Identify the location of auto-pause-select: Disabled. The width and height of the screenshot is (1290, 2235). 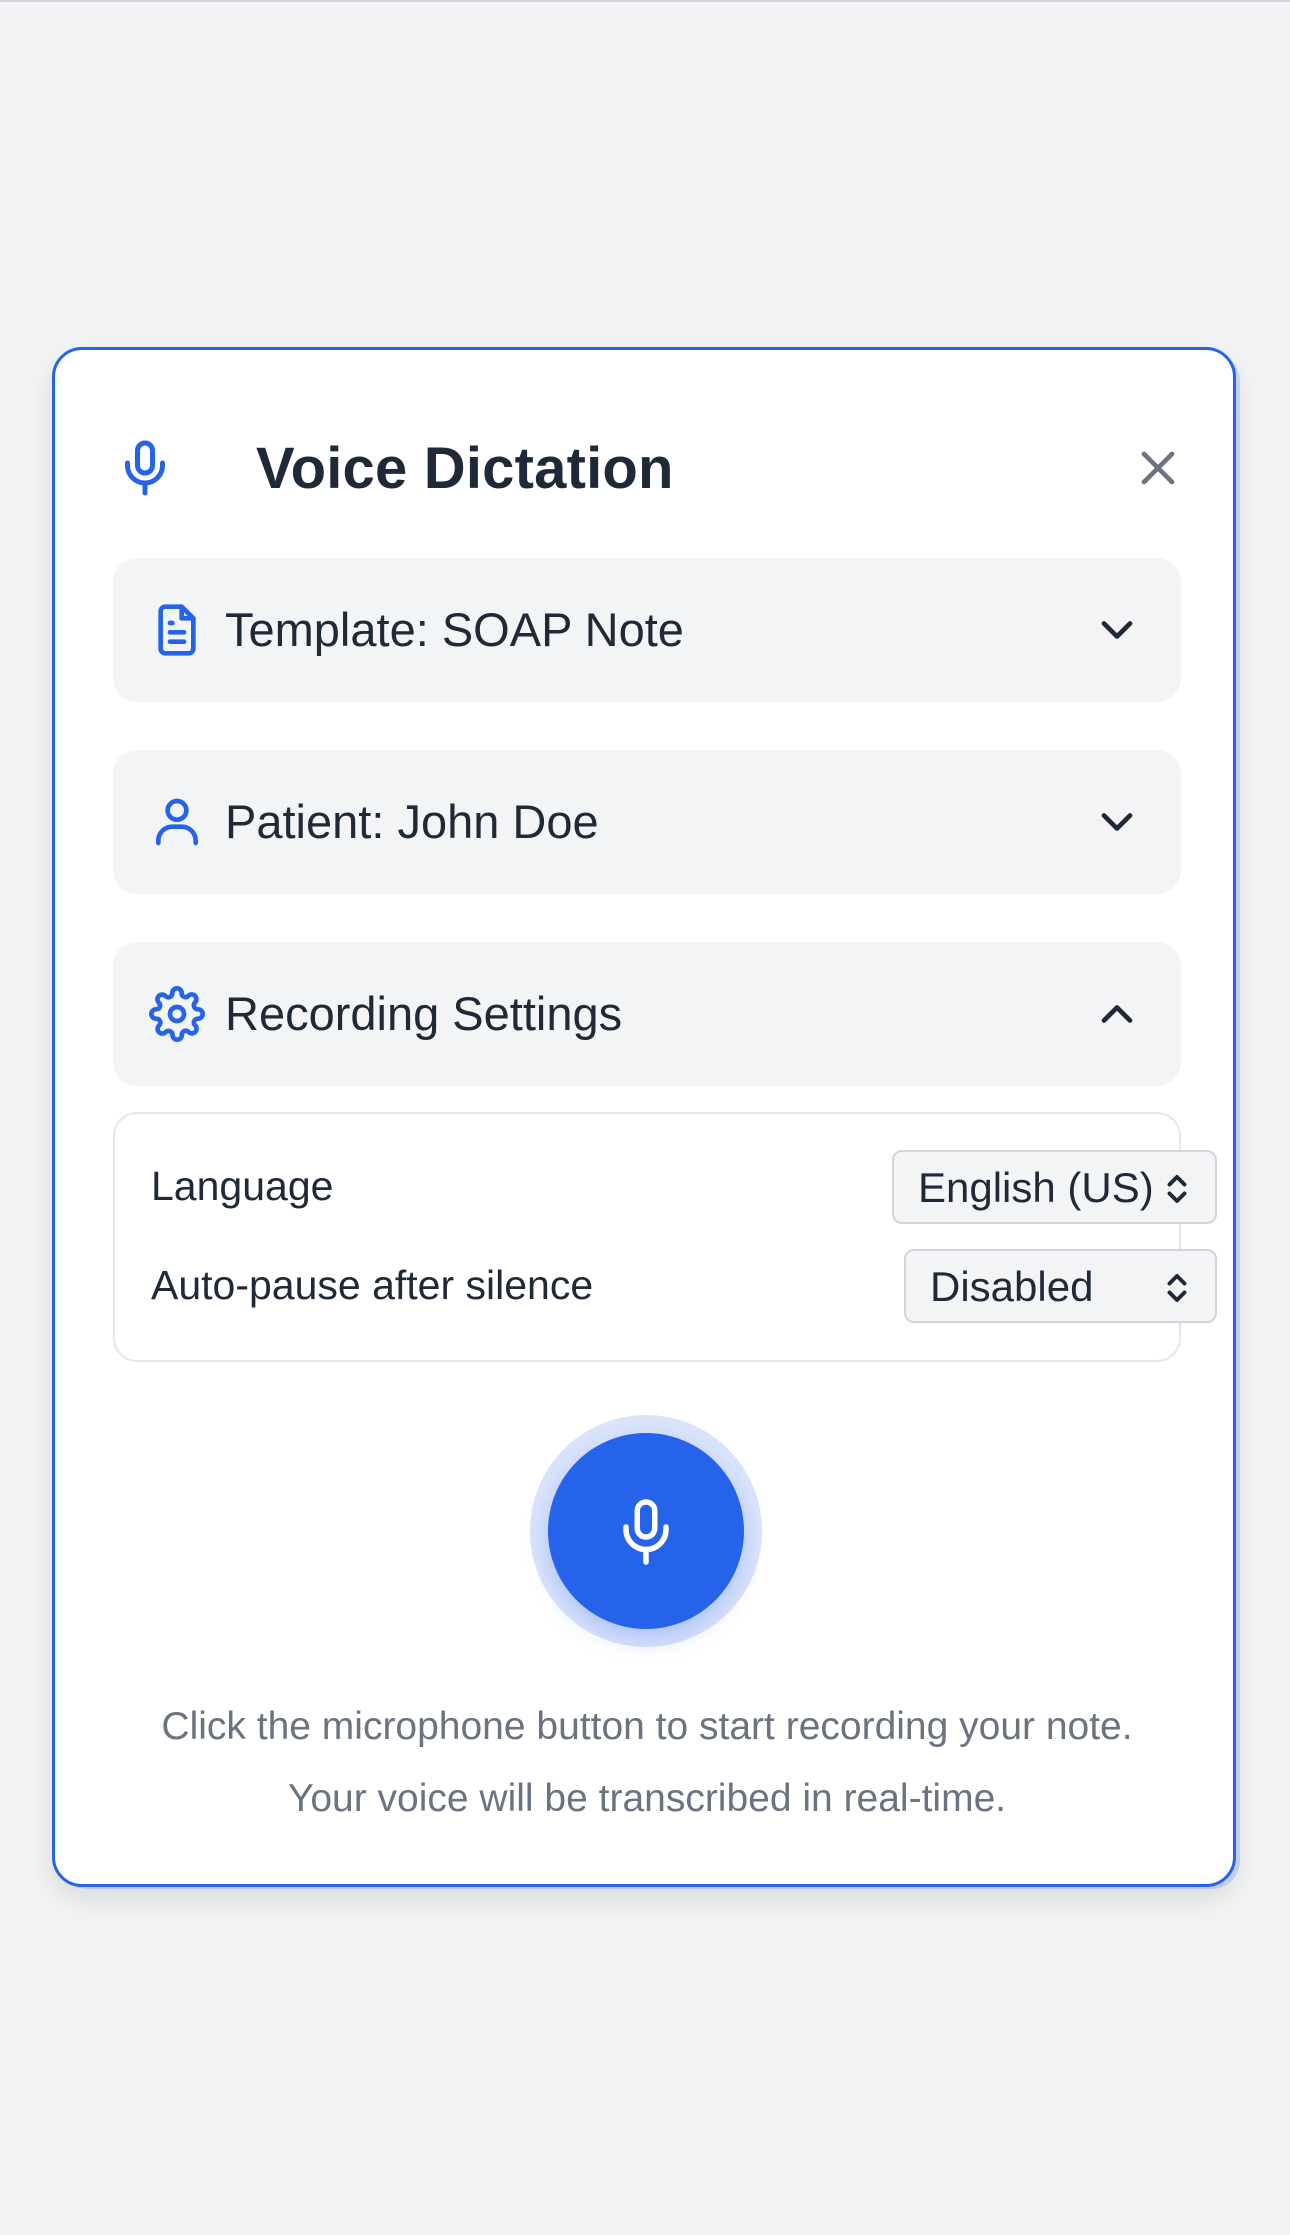
(1060, 1286).